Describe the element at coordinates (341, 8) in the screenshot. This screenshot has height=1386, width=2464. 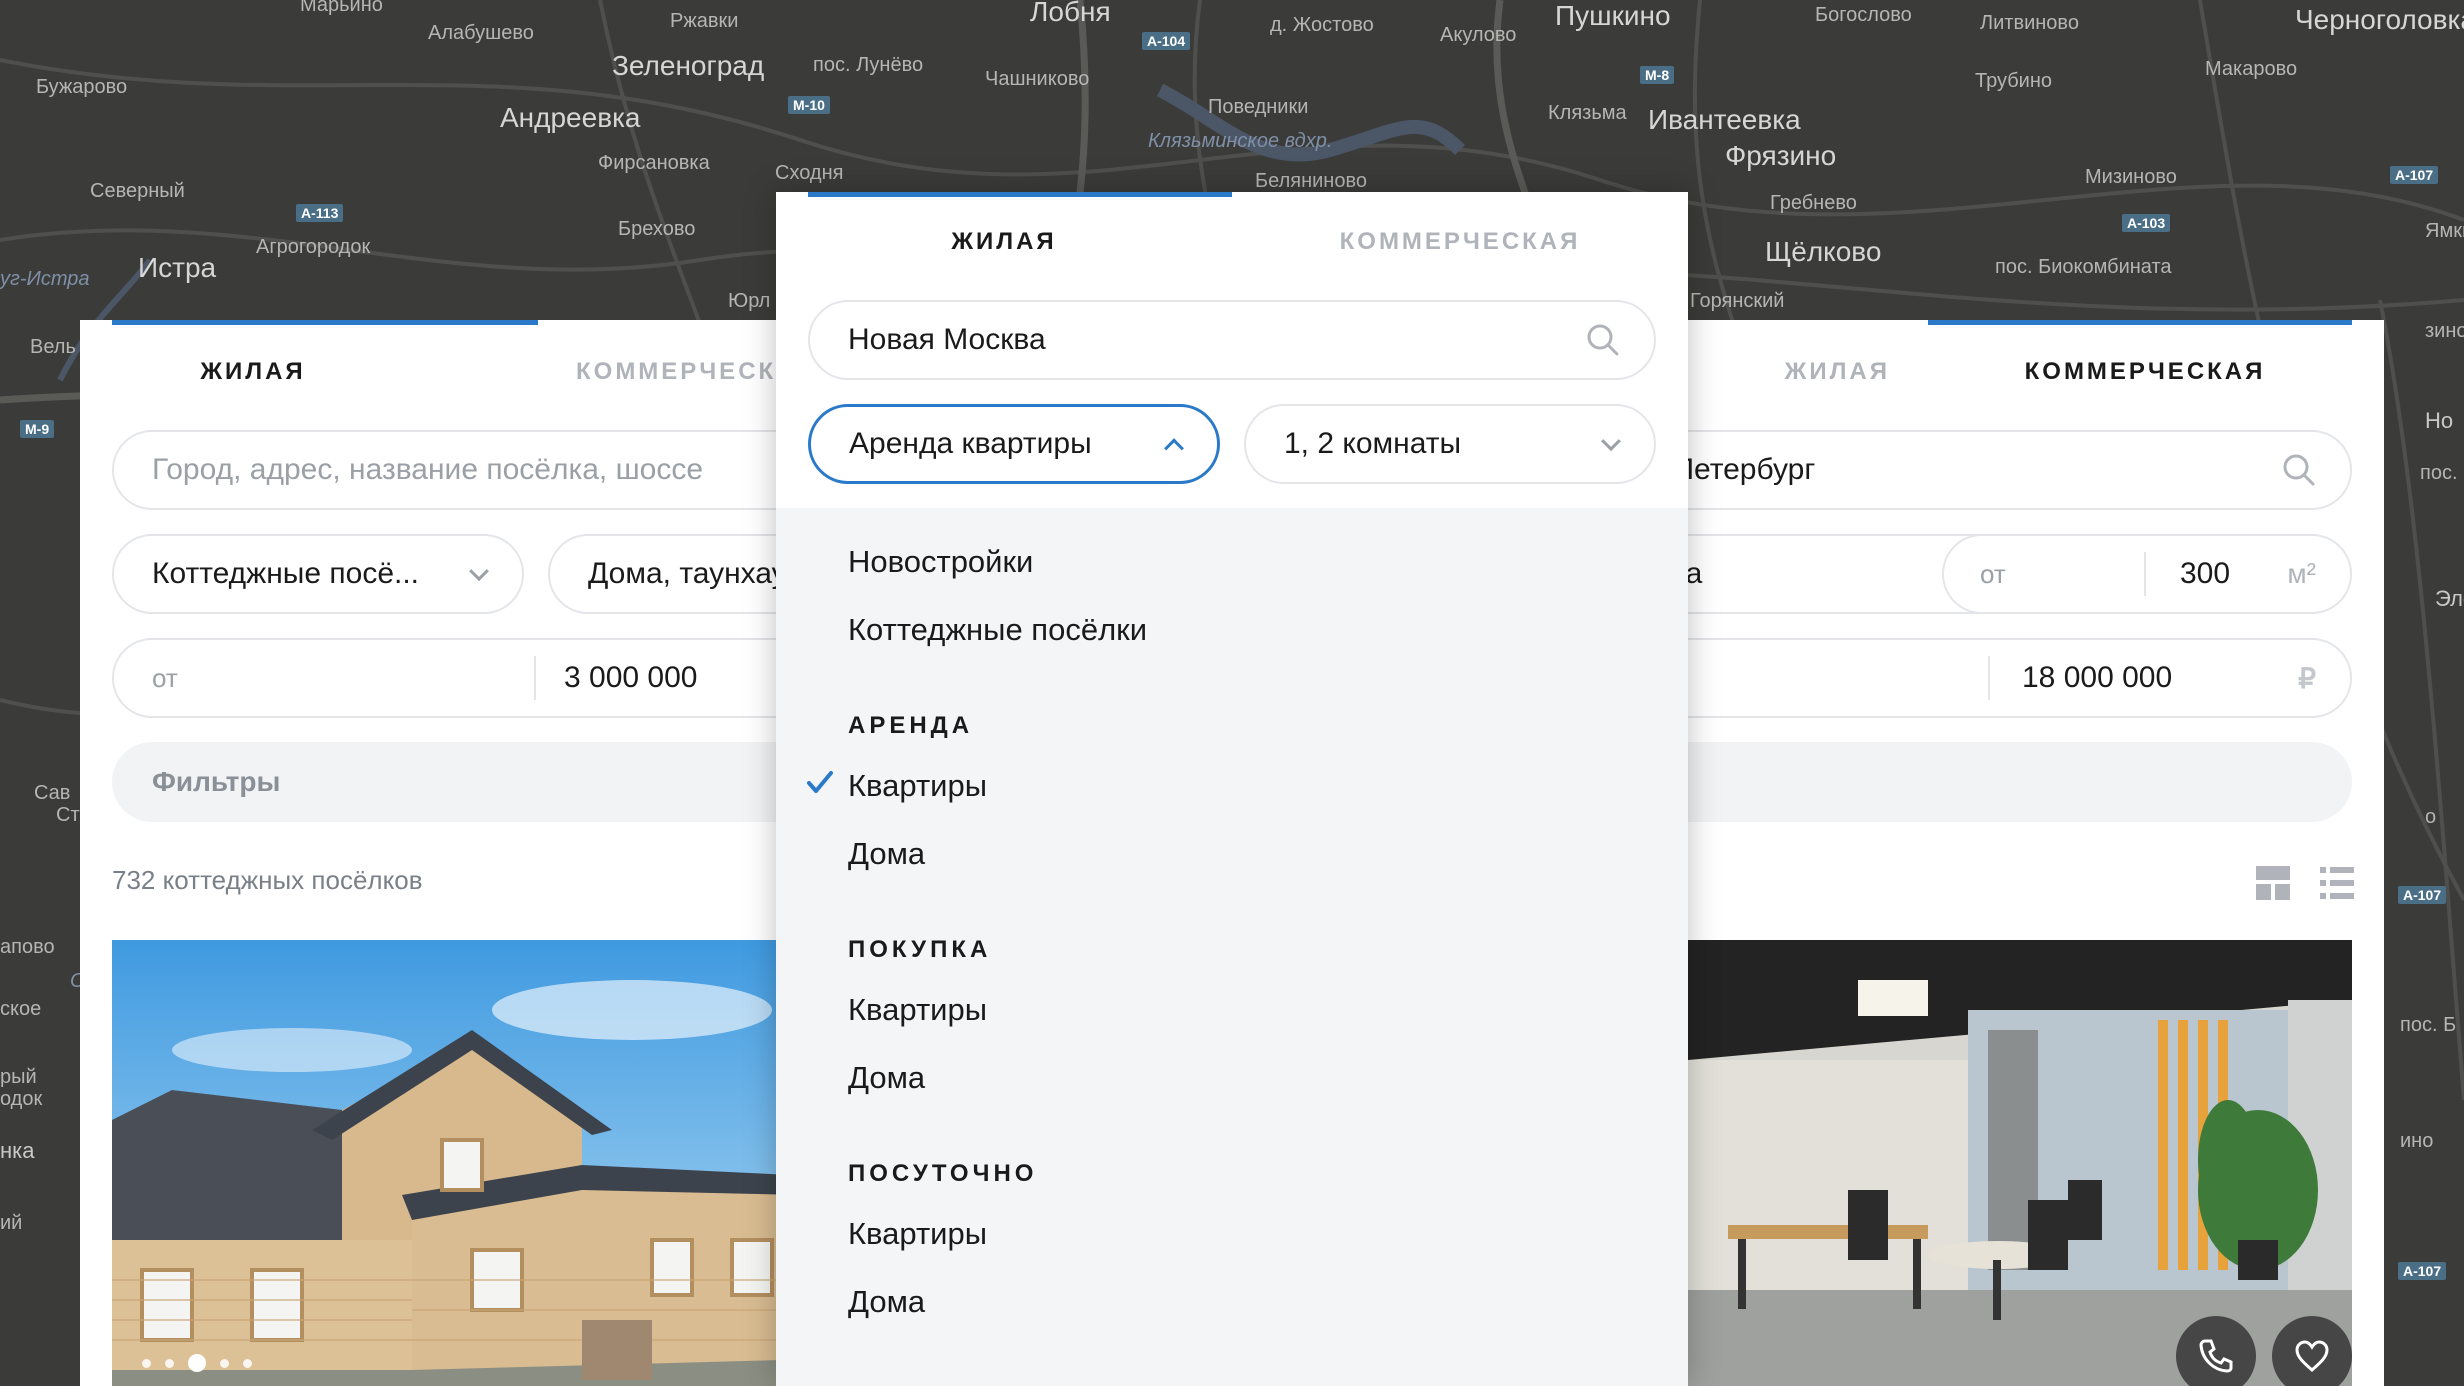
I see `map-place-label: Марьино` at that location.